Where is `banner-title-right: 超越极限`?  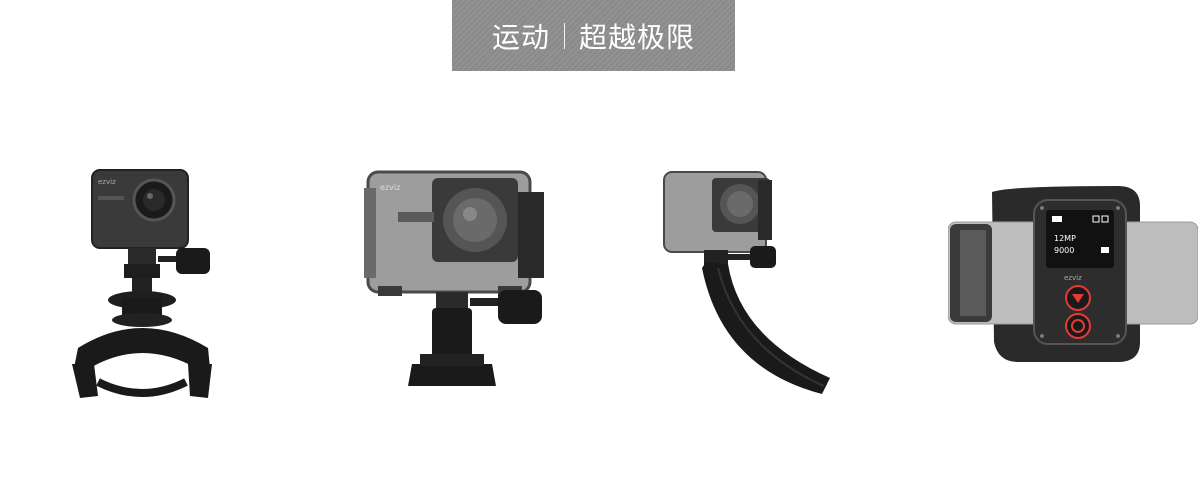 banner-title-right: 超越极限 is located at coordinates (637, 37).